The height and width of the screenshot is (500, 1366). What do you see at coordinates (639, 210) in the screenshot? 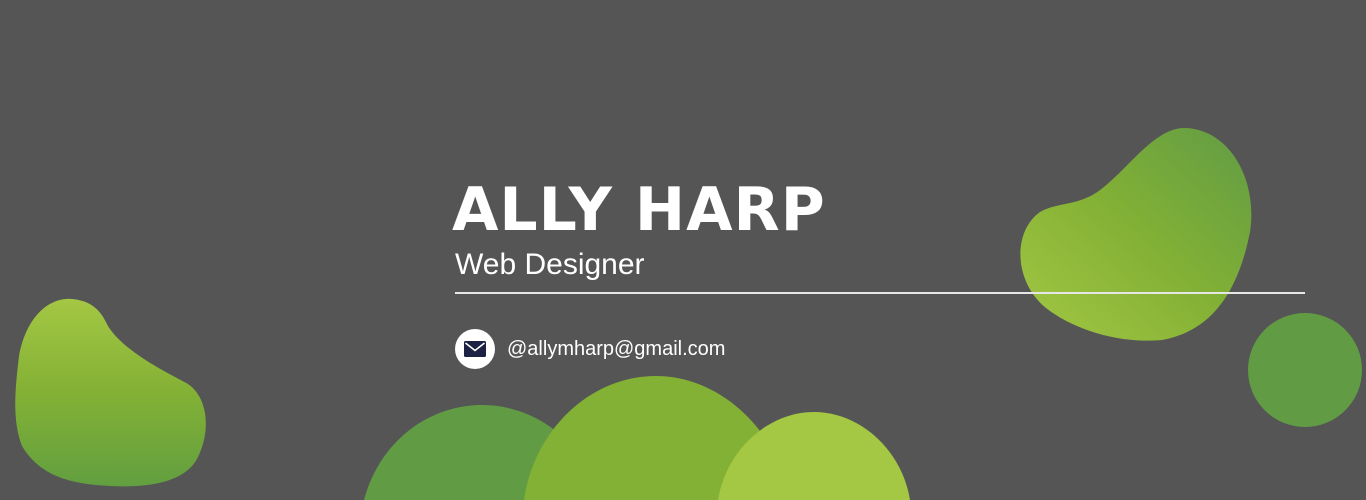
I see `person-name: ALLY HARP` at bounding box center [639, 210].